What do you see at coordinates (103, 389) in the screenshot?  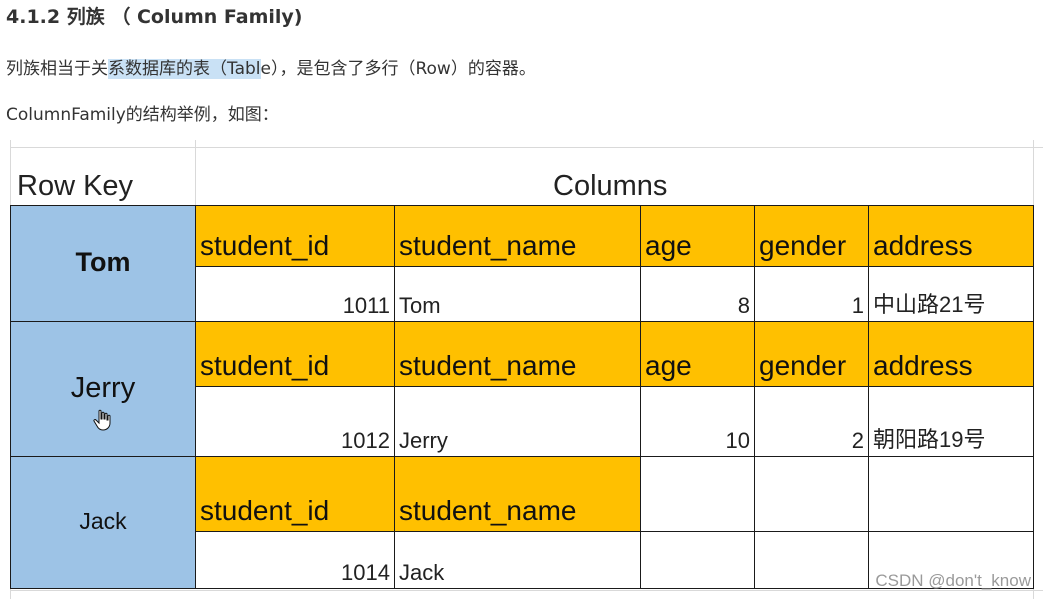 I see `row-key-jerry: Jerry` at bounding box center [103, 389].